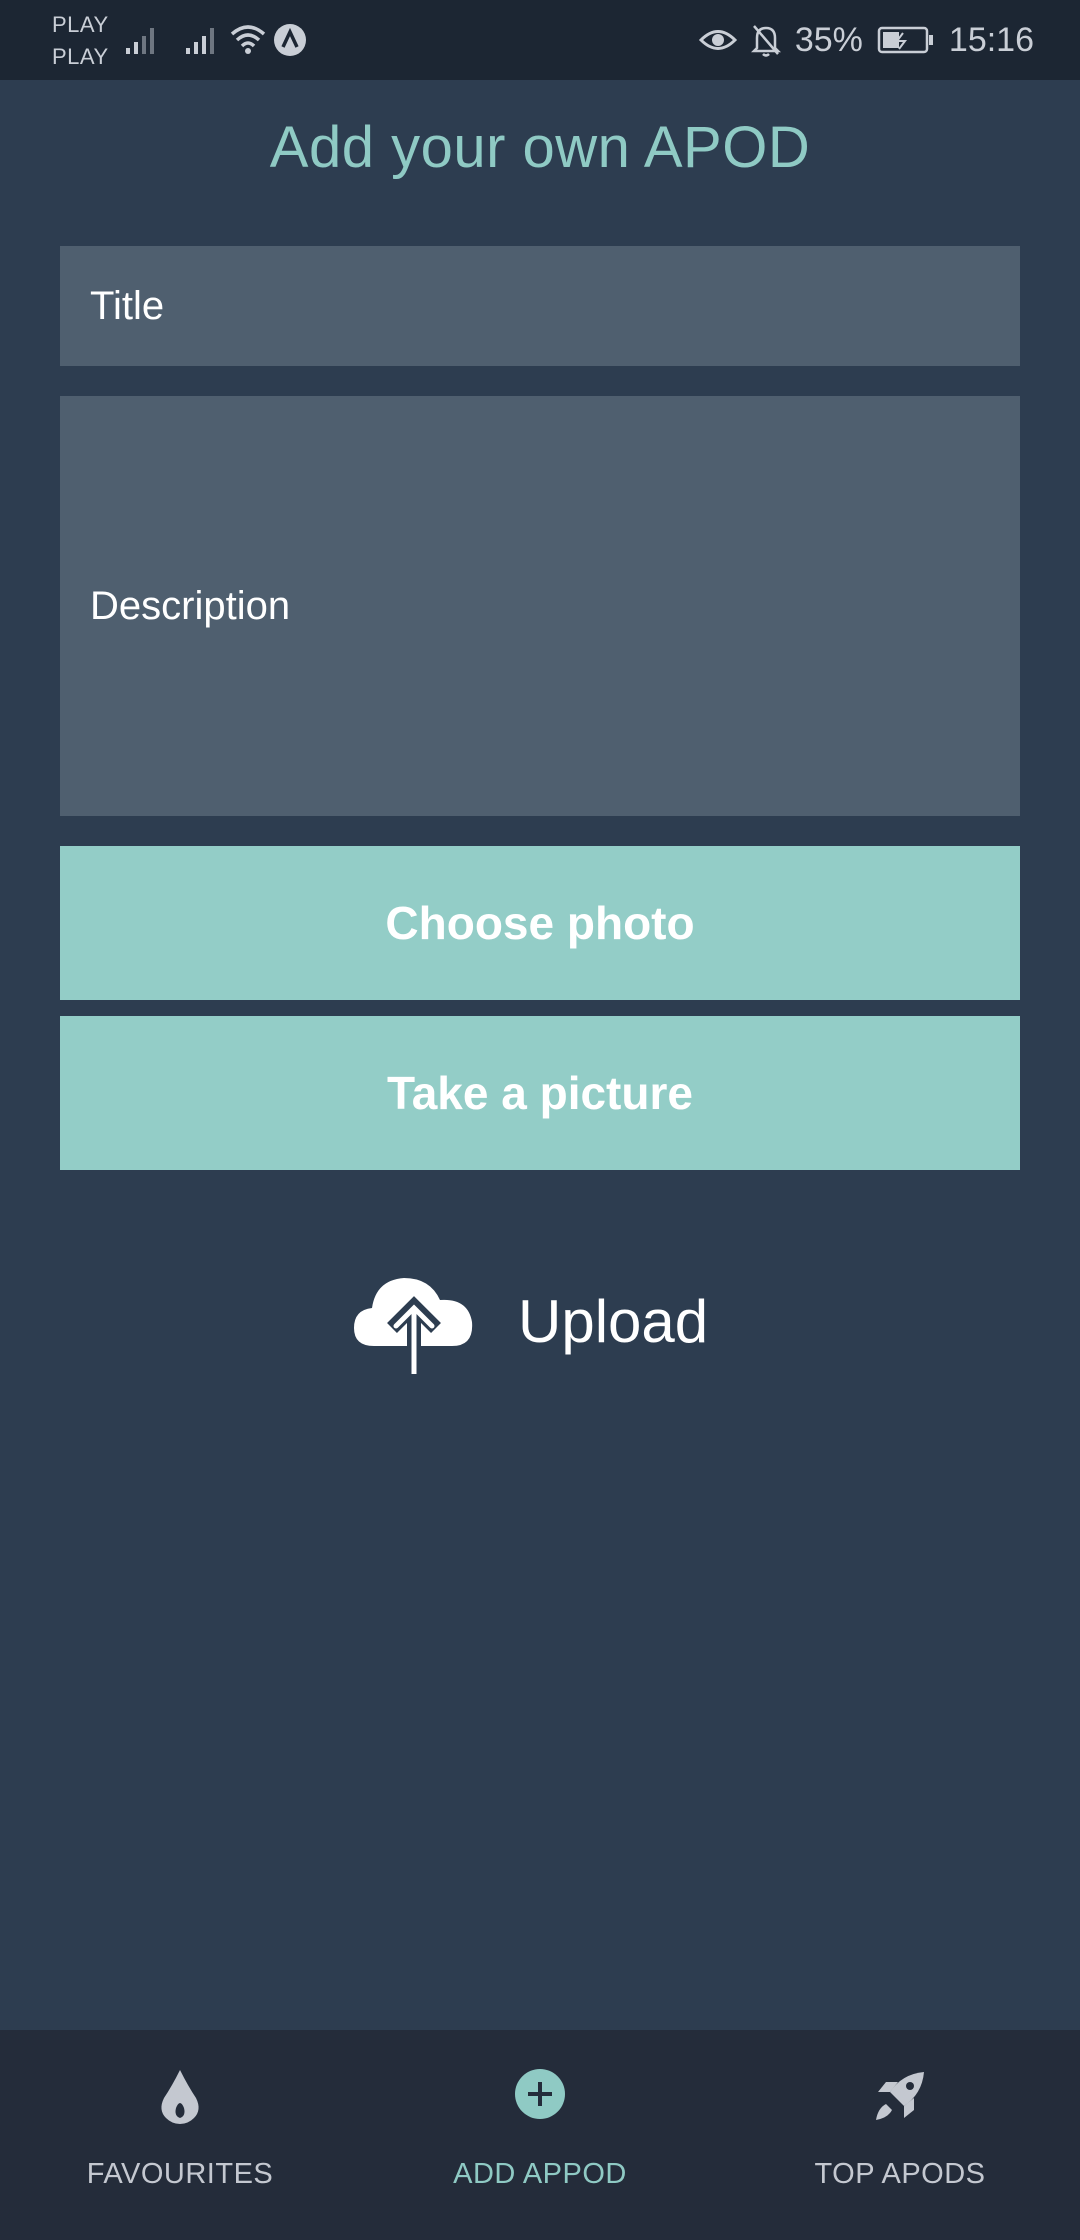  I want to click on plus-circle-icon, so click(540, 2094).